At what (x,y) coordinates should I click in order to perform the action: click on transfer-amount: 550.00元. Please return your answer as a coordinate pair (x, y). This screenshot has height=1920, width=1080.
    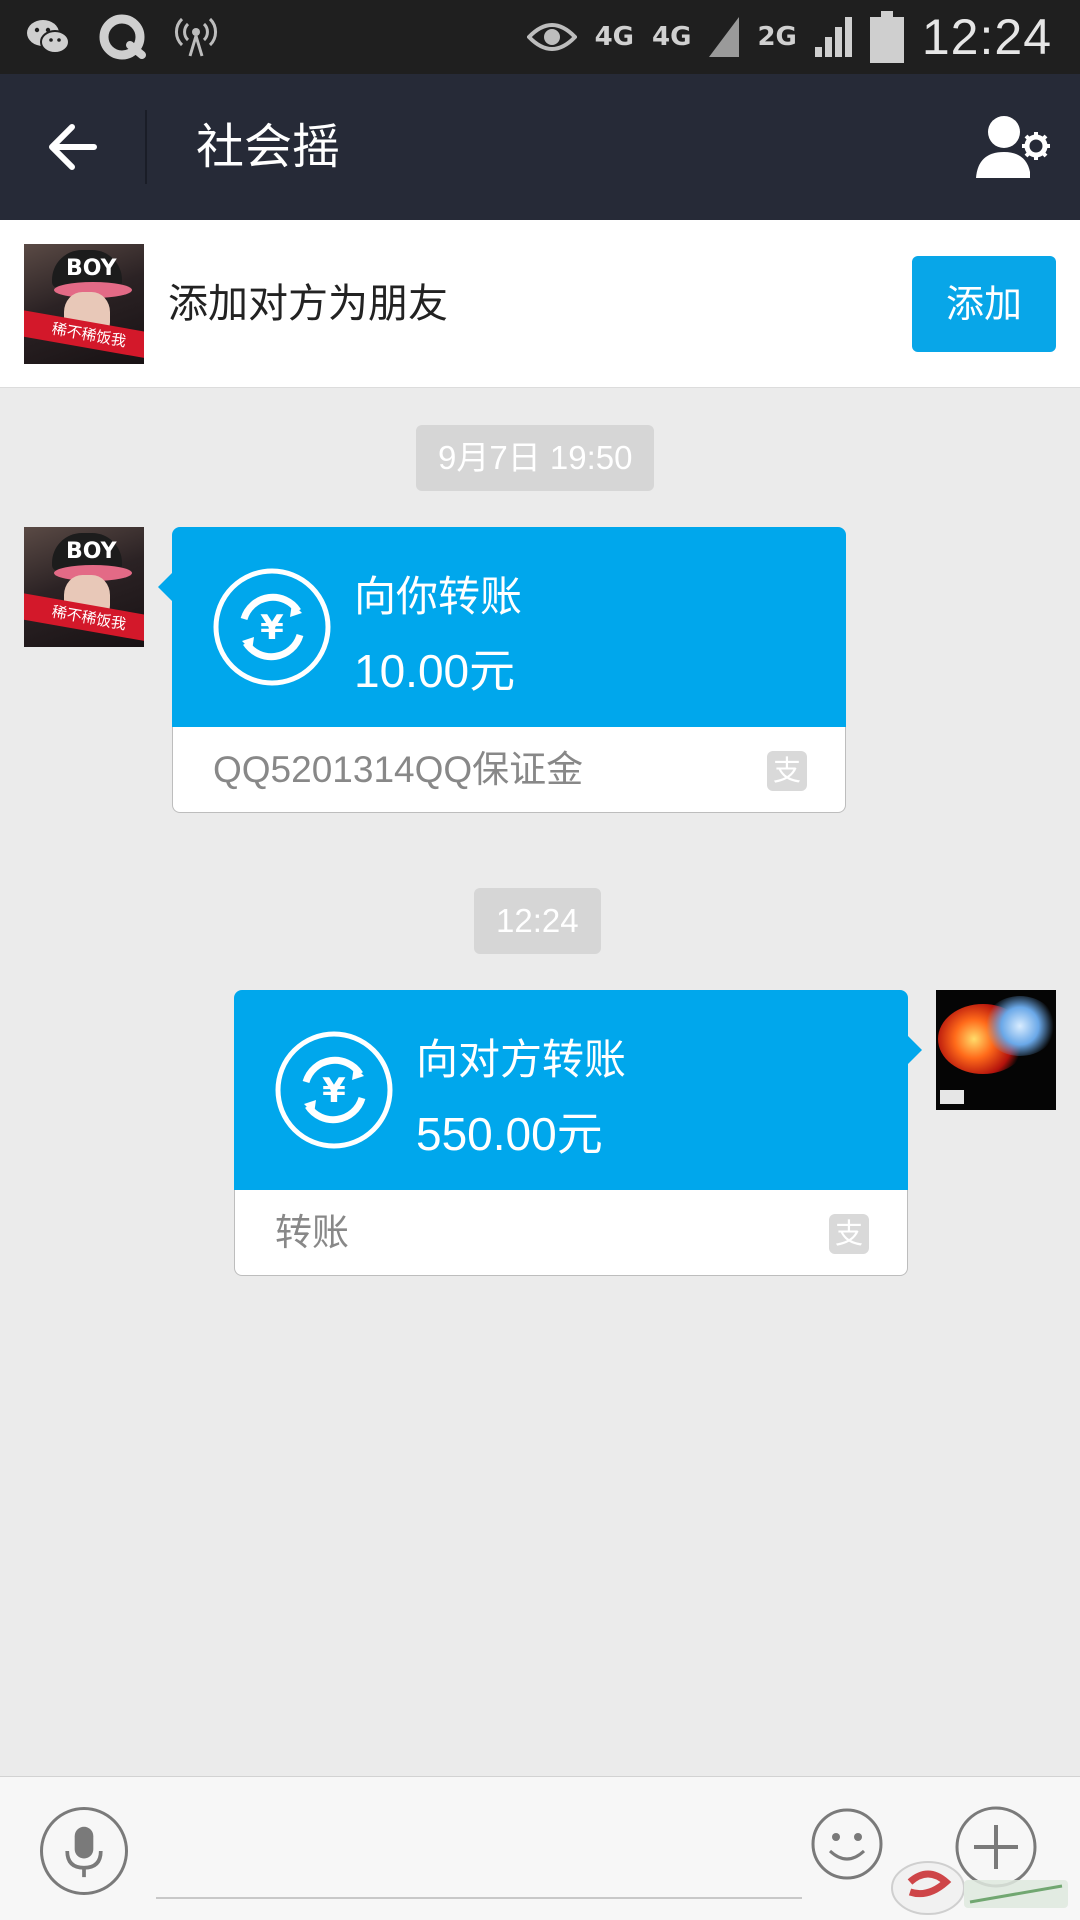
    Looking at the image, I should click on (509, 1134).